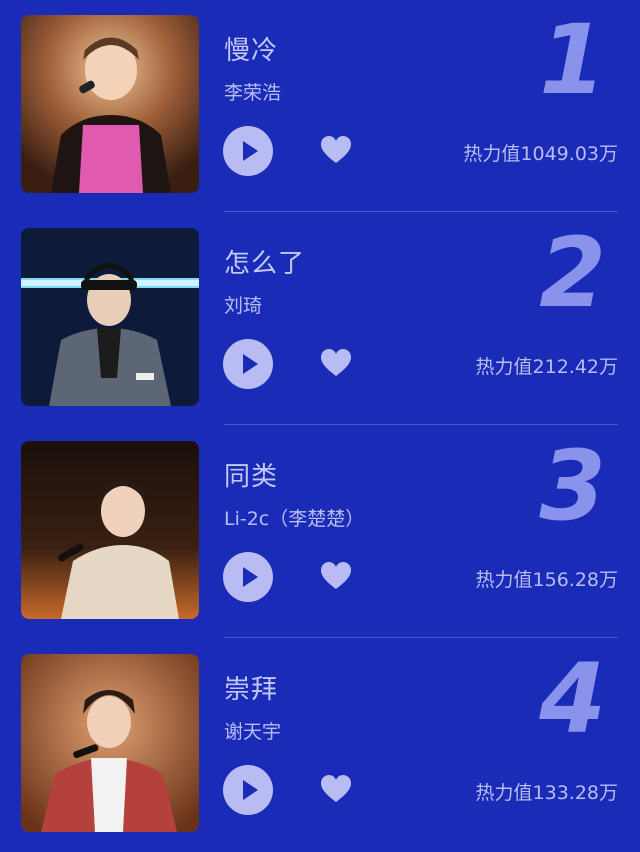 This screenshot has width=640, height=852. Describe the element at coordinates (252, 730) in the screenshot. I see `artist-name: 谢天宇` at that location.